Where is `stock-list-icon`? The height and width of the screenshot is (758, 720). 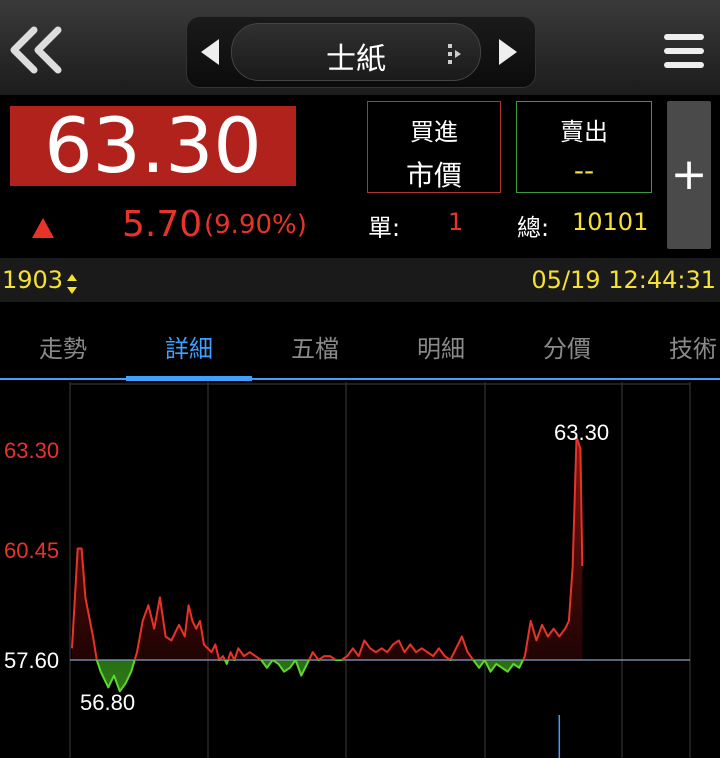
stock-list-icon is located at coordinates (455, 54).